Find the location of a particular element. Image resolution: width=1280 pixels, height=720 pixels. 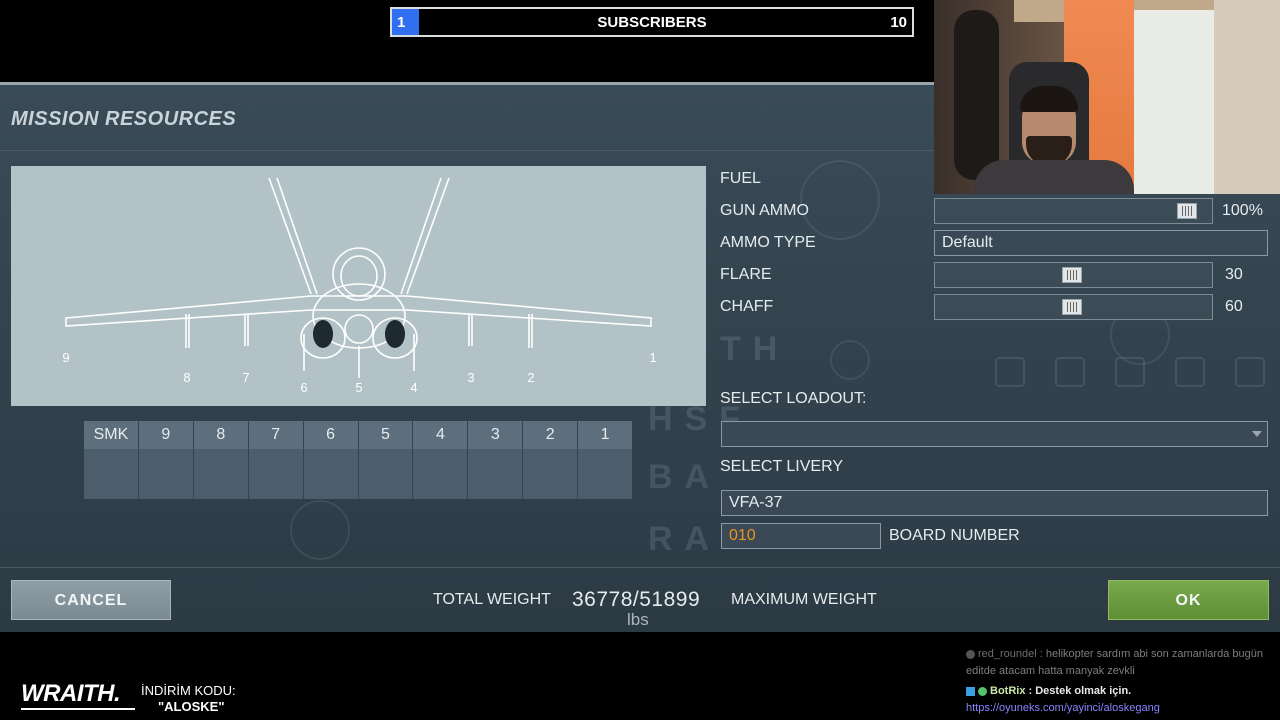

webcam-streamer-body is located at coordinates (1054, 177).